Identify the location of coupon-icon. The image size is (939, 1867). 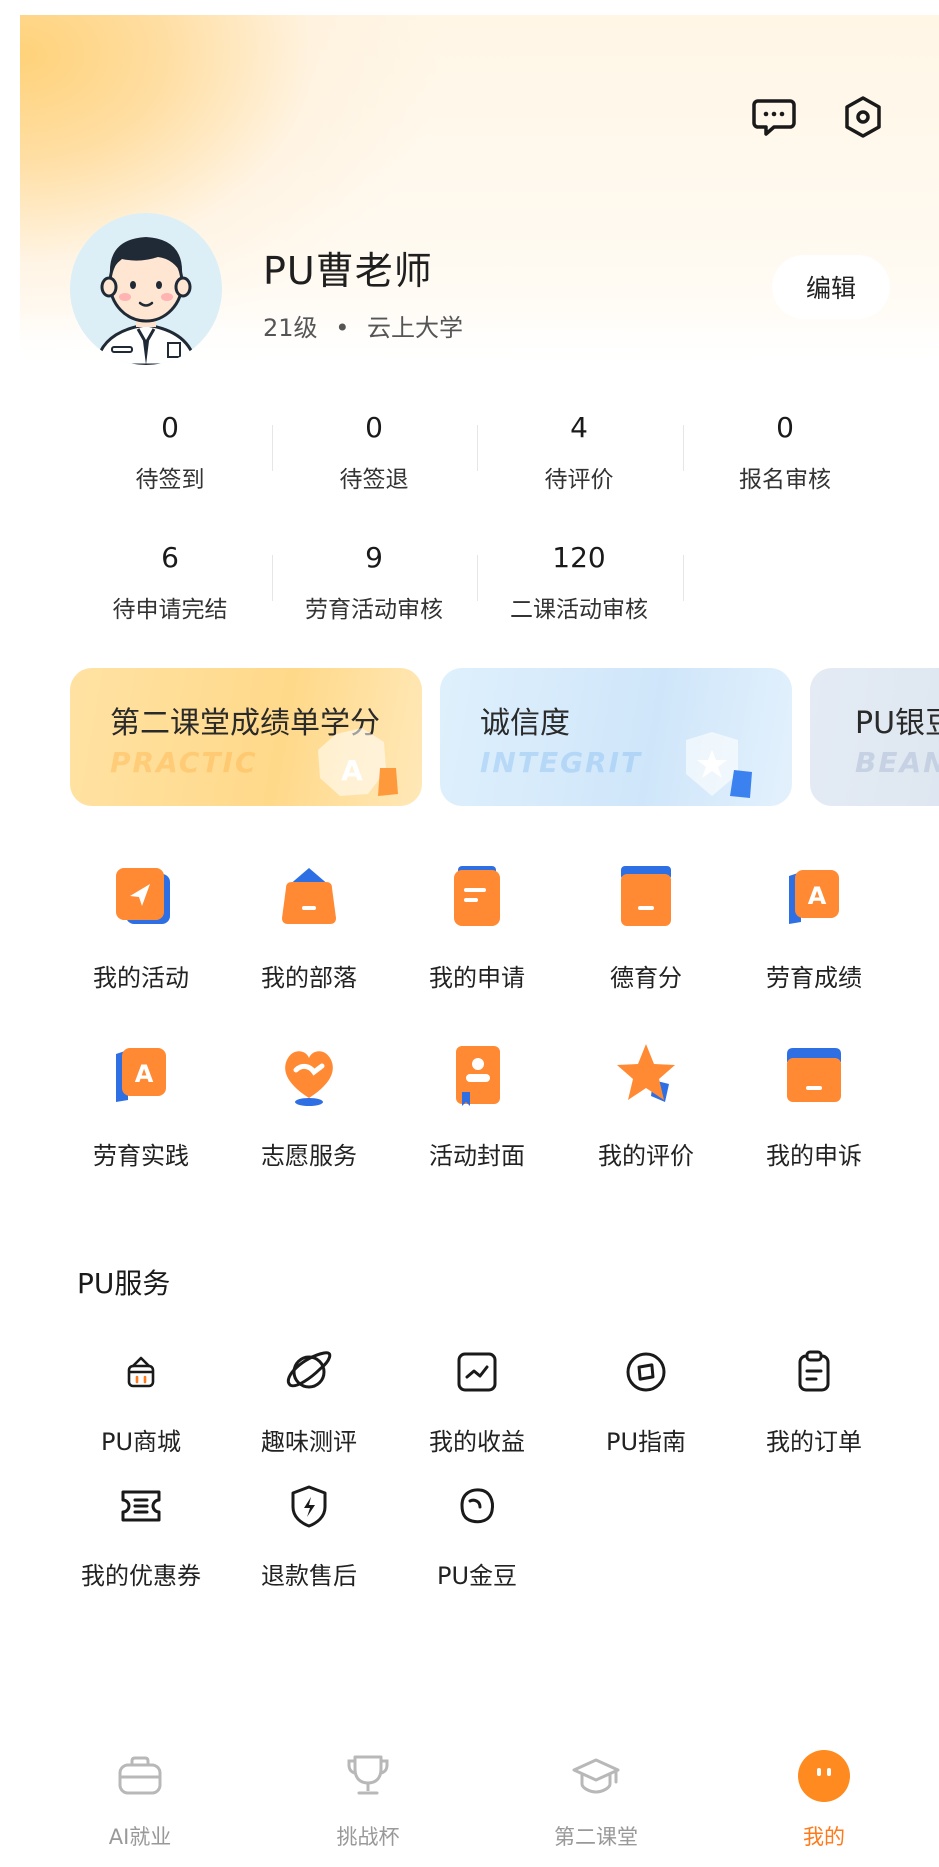
(141, 1506).